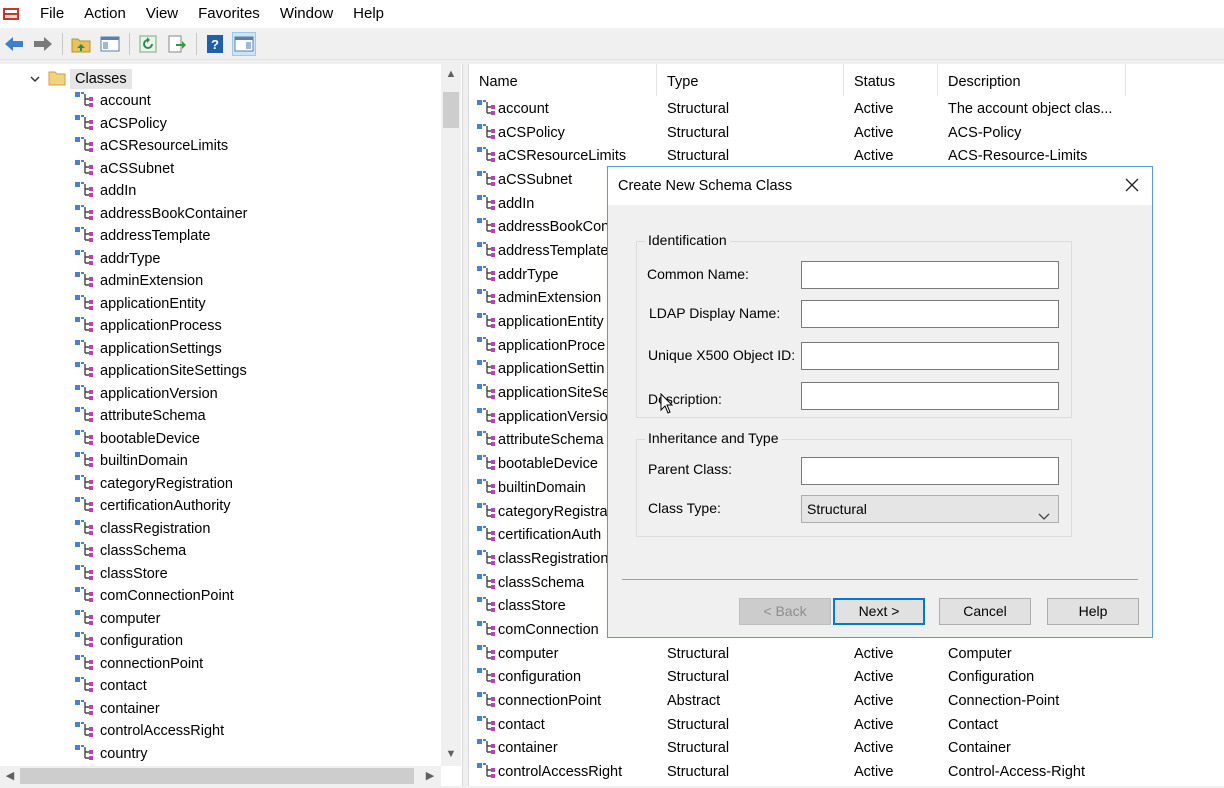 The height and width of the screenshot is (788, 1224). What do you see at coordinates (430, 775) in the screenshot?
I see `scroll-right-icon: ▶` at bounding box center [430, 775].